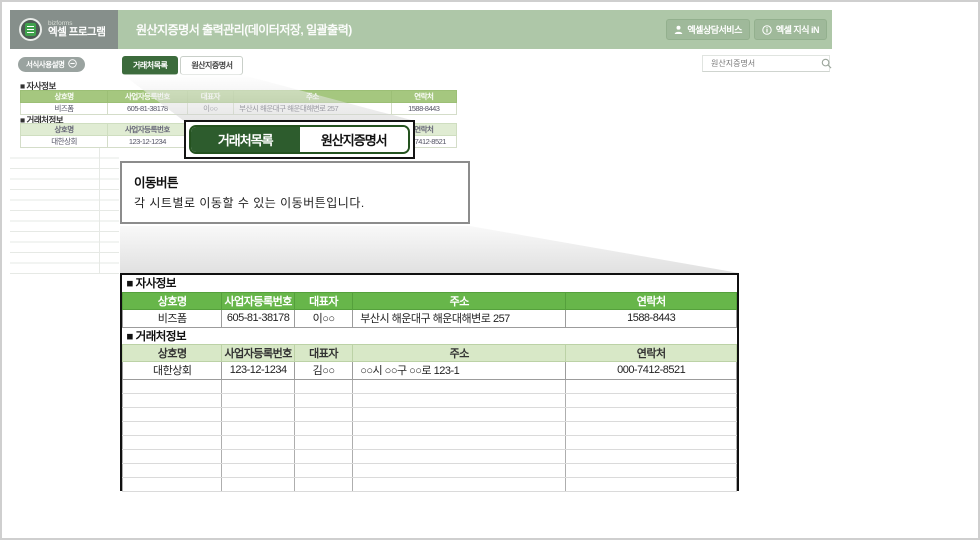 The height and width of the screenshot is (540, 980). What do you see at coordinates (245, 139) in the screenshot?
I see `magnified-tab-client-list: 거래처목록` at bounding box center [245, 139].